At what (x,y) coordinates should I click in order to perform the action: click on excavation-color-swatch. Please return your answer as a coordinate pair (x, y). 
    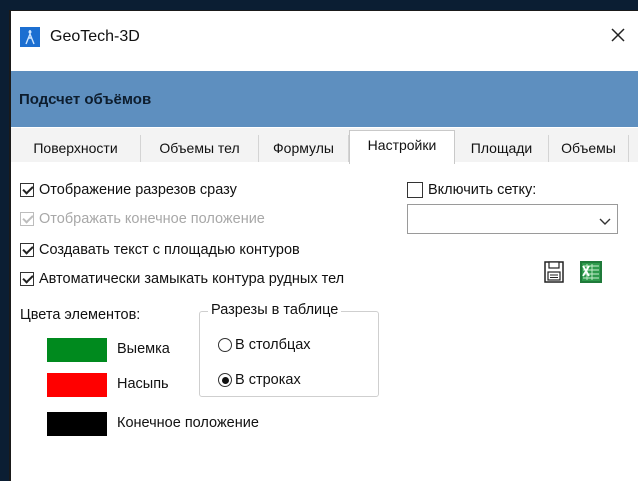
    Looking at the image, I should click on (77, 350).